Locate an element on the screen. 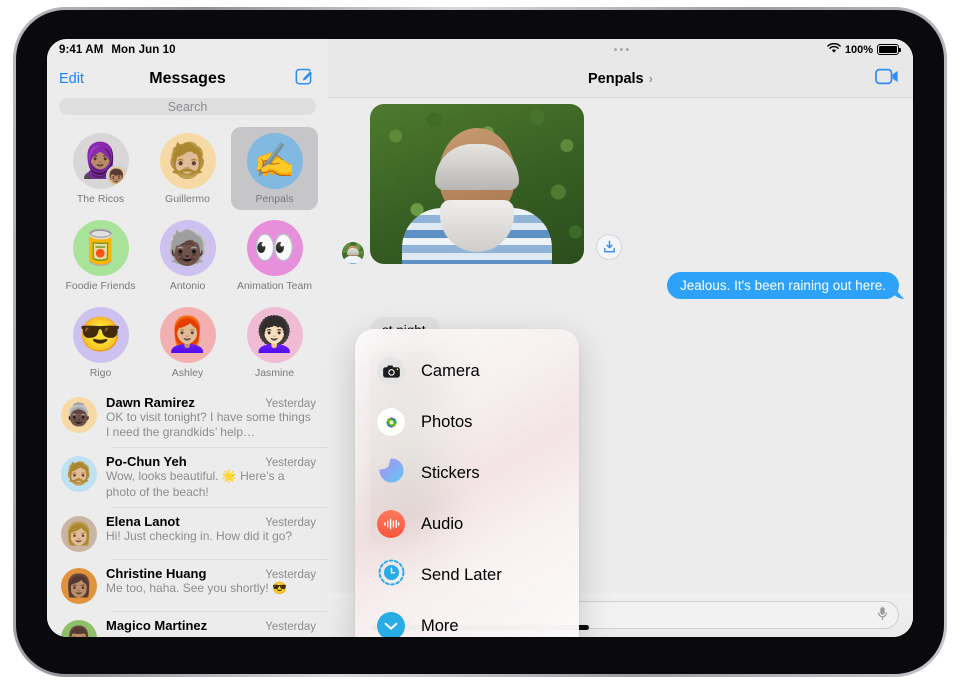 This screenshot has width=960, height=692. pinned-avatar: 👀 is located at coordinates (274, 248).